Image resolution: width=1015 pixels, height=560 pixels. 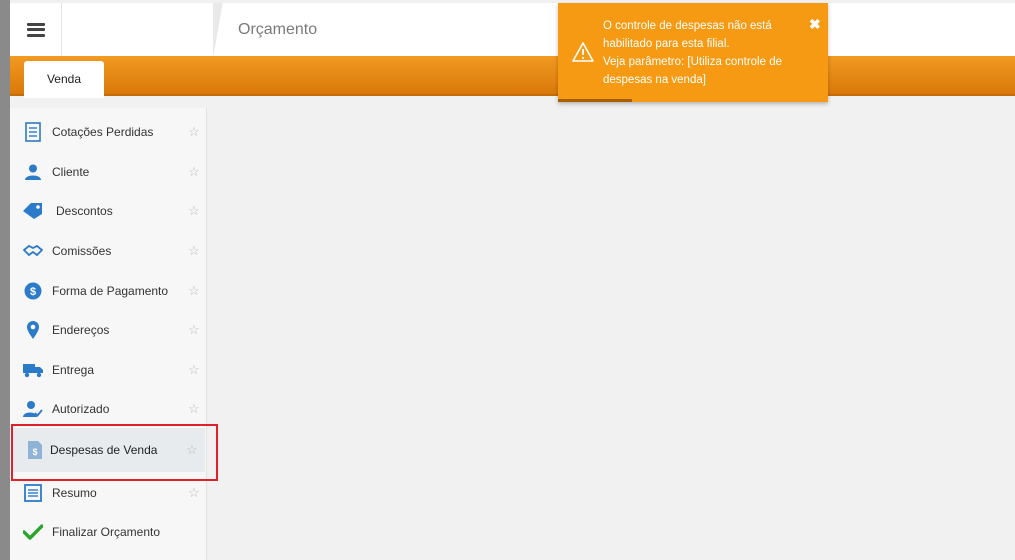 What do you see at coordinates (103, 132) in the screenshot?
I see `sidebar-item-label: Cotações Perdidas` at bounding box center [103, 132].